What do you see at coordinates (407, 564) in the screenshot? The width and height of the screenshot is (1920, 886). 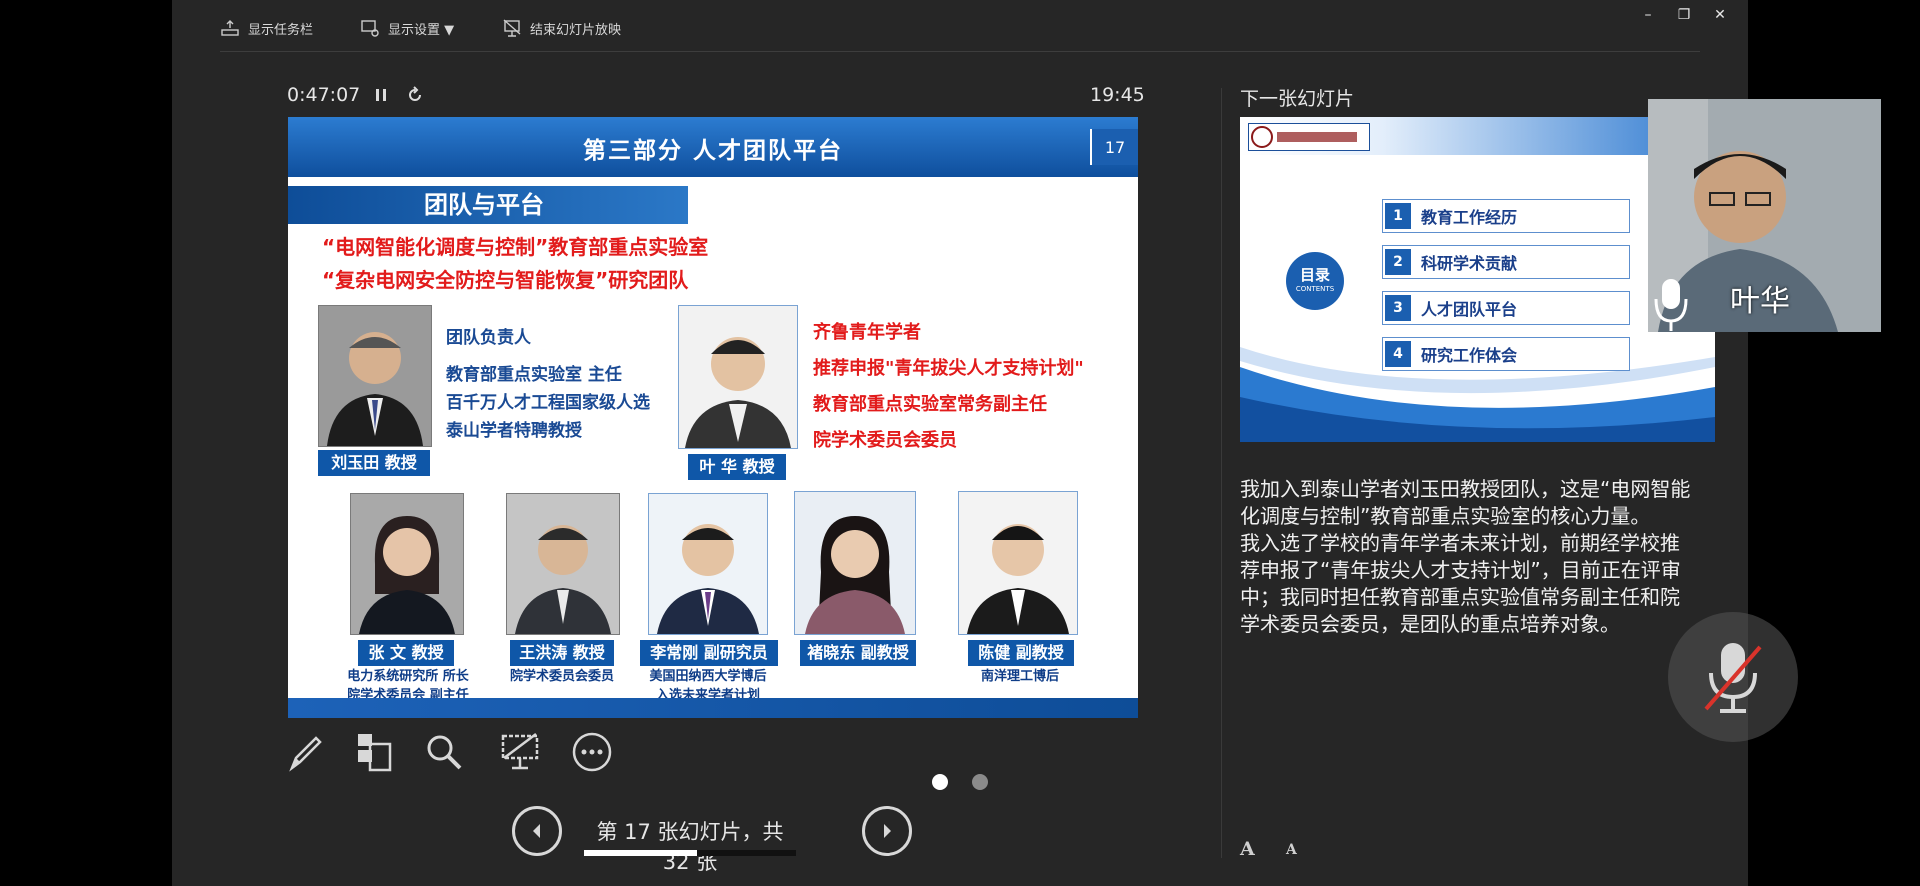 I see `member-1-photo` at bounding box center [407, 564].